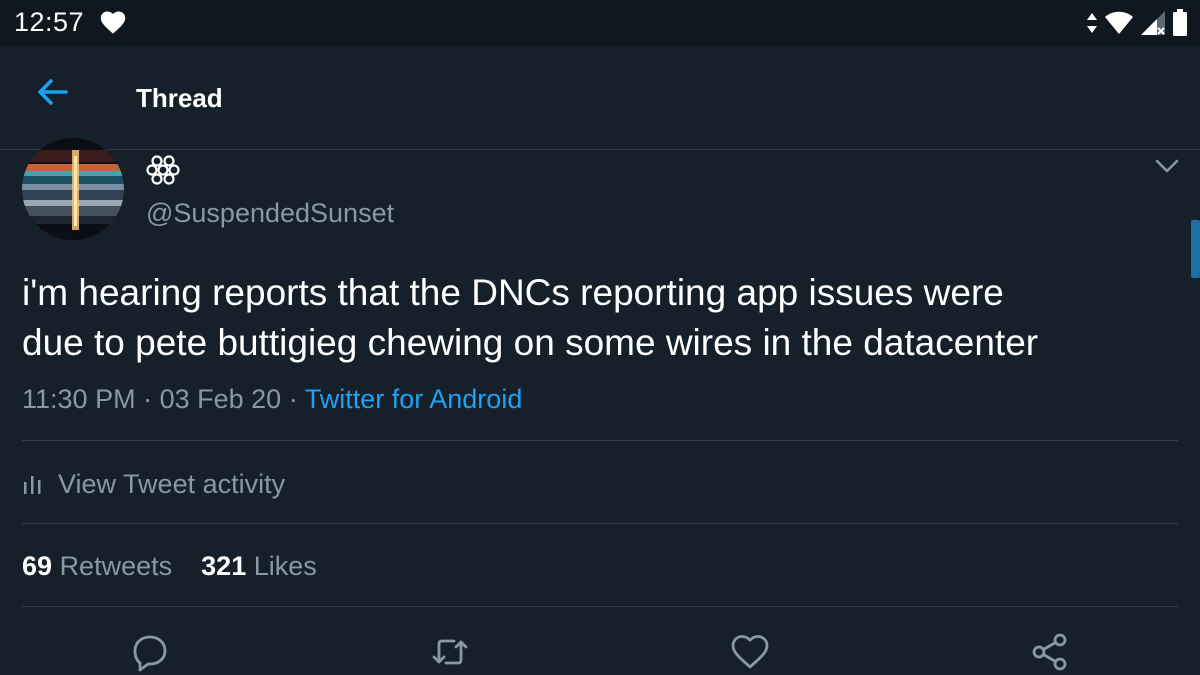  Describe the element at coordinates (220, 399) in the screenshot. I see `tweet-date: 03 Feb 20` at that location.